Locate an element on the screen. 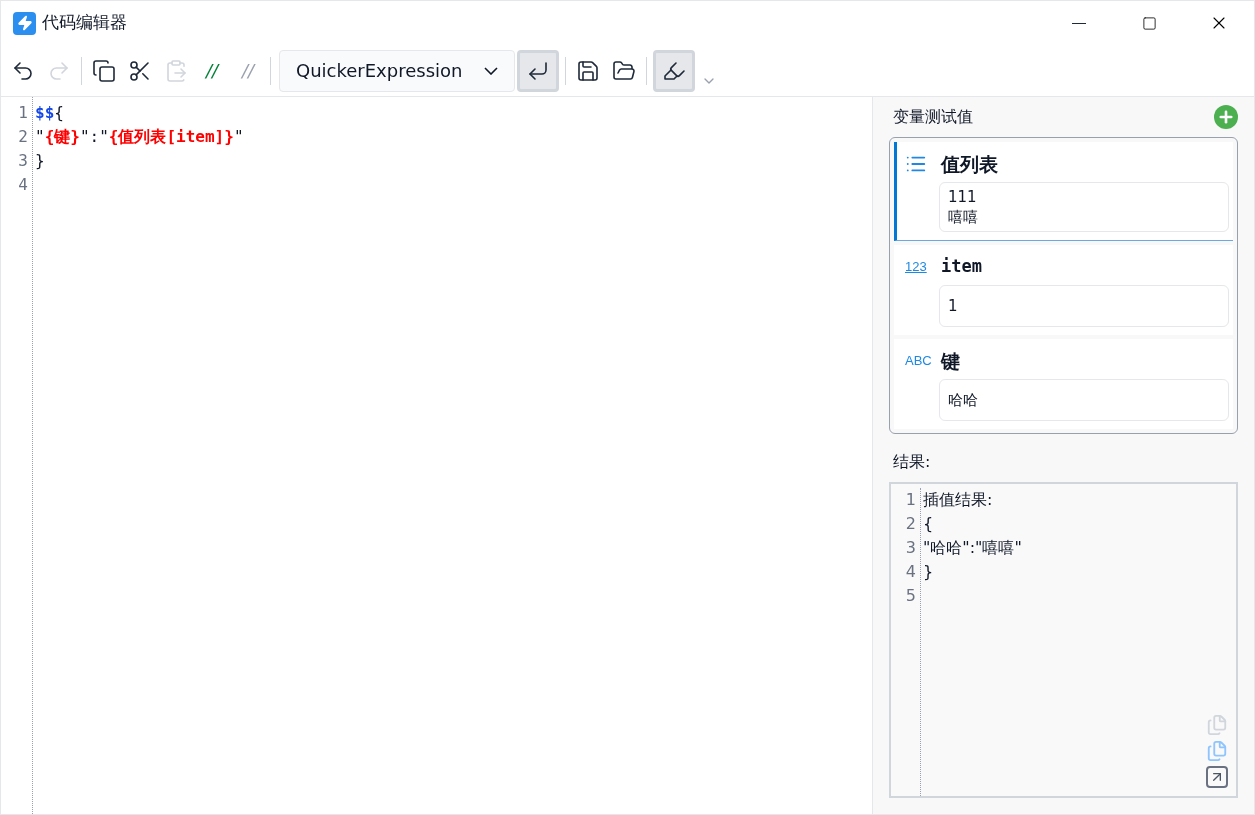  language-dropdown: QuickerExpression is located at coordinates (397, 70).